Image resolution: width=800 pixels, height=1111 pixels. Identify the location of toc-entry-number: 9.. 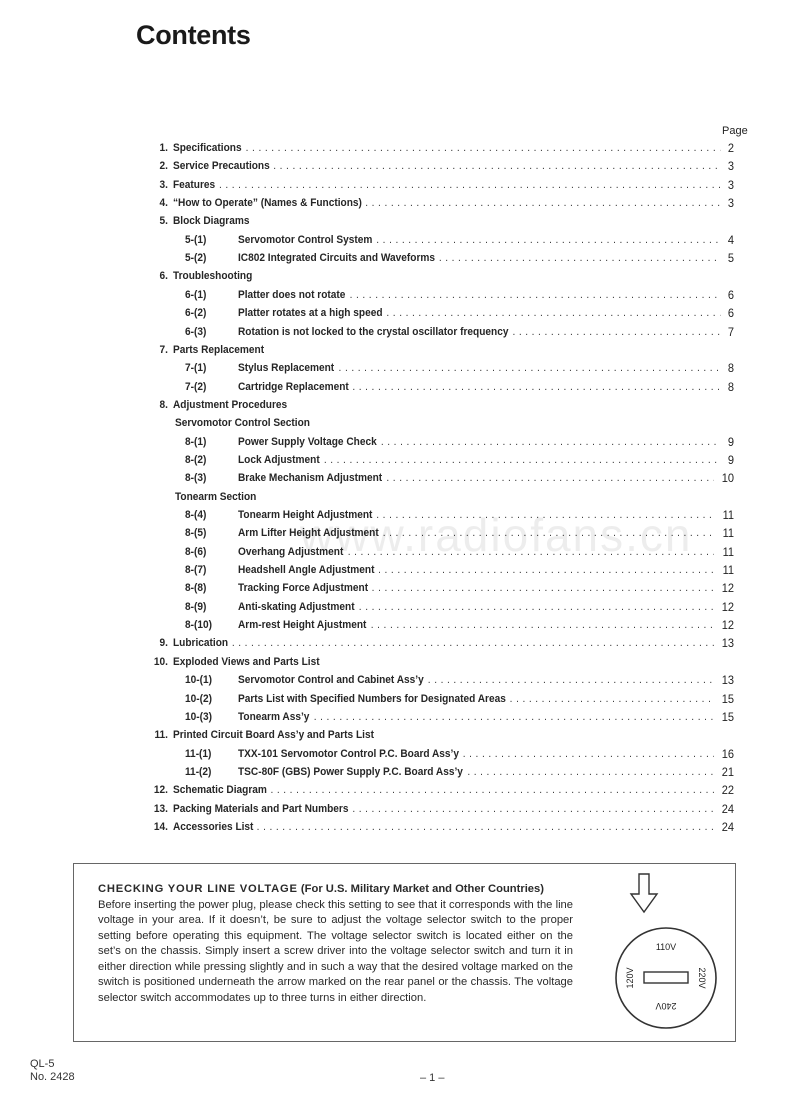
(163, 643).